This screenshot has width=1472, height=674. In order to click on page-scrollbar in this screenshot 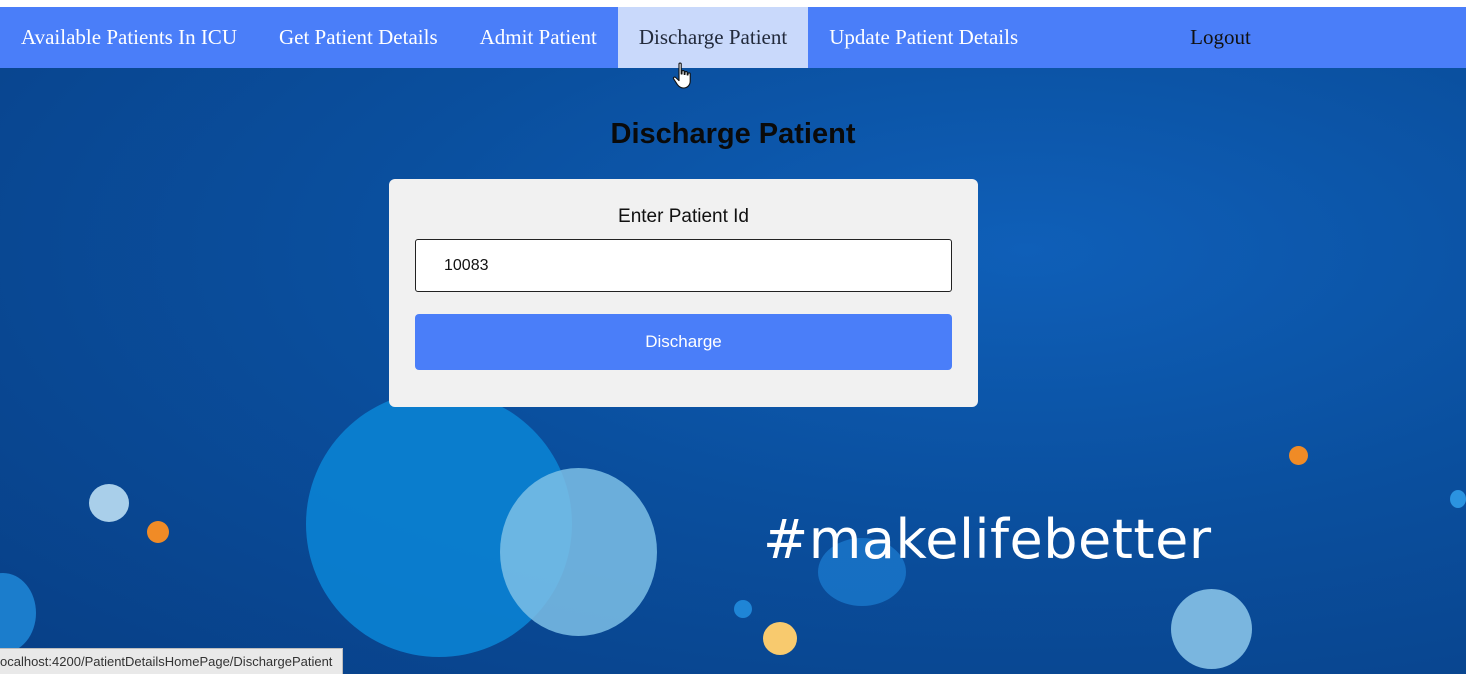, I will do `click(1469, 337)`.